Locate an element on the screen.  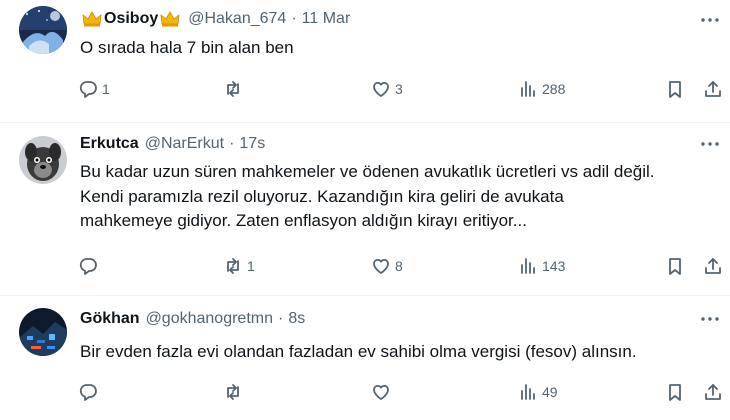
like-button: 3 is located at coordinates (387, 89).